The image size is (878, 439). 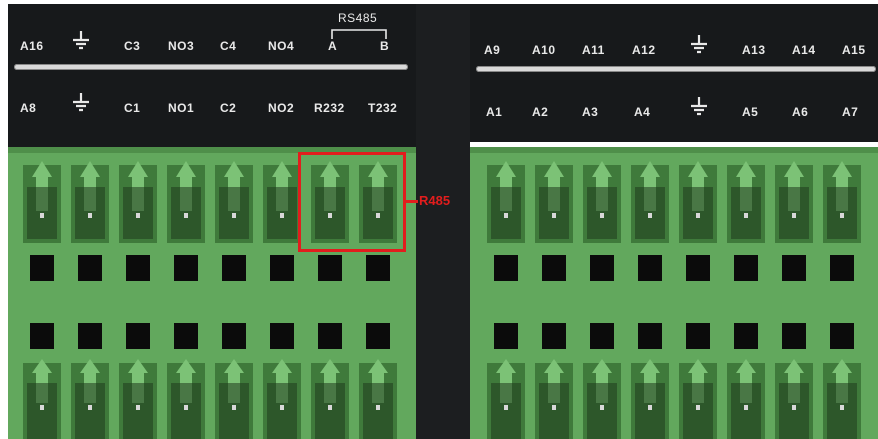 I want to click on label-a13: A13, so click(x=754, y=50).